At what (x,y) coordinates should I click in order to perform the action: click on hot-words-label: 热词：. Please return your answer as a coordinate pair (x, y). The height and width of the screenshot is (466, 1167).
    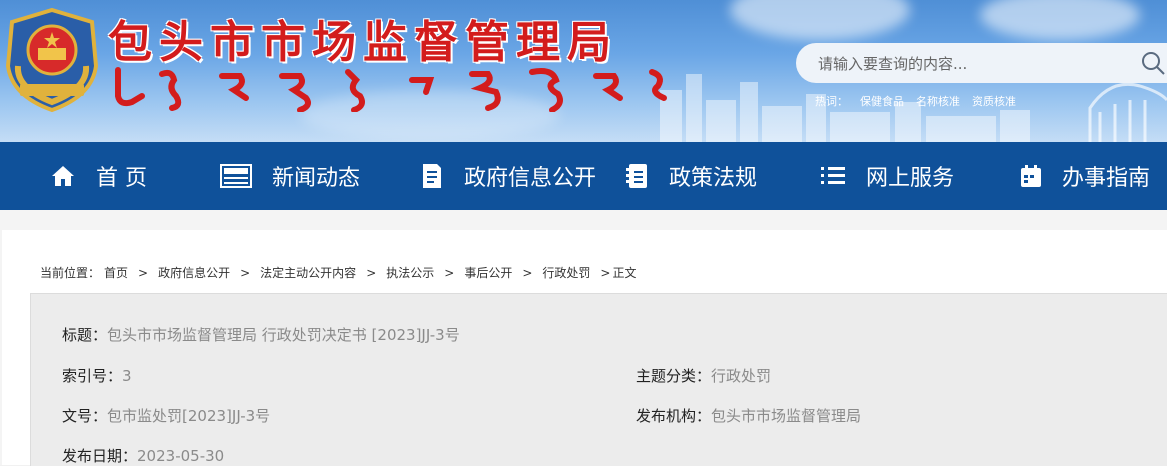
    Looking at the image, I should click on (831, 101).